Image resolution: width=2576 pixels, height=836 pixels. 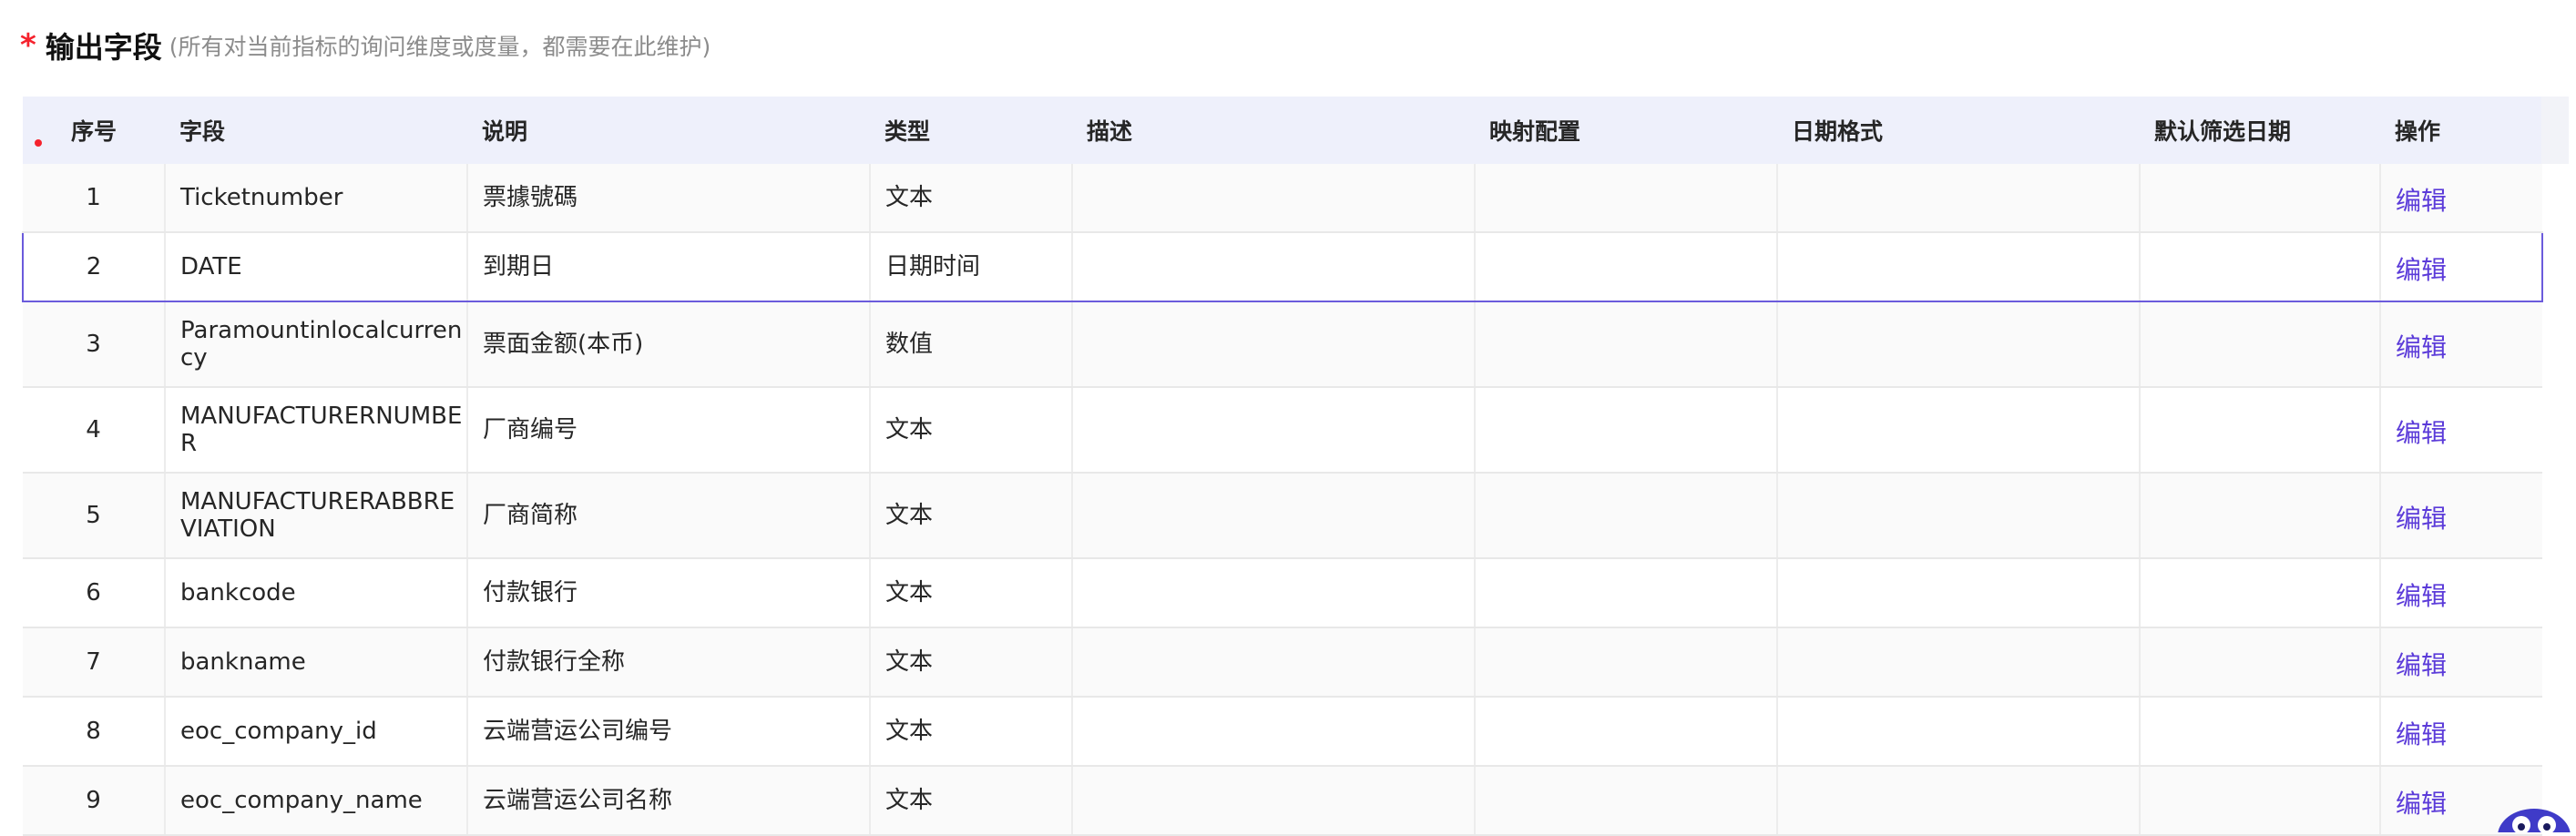 I want to click on table-row: 6 bankcode 付款银行 文本 编辑, so click(x=1282, y=593).